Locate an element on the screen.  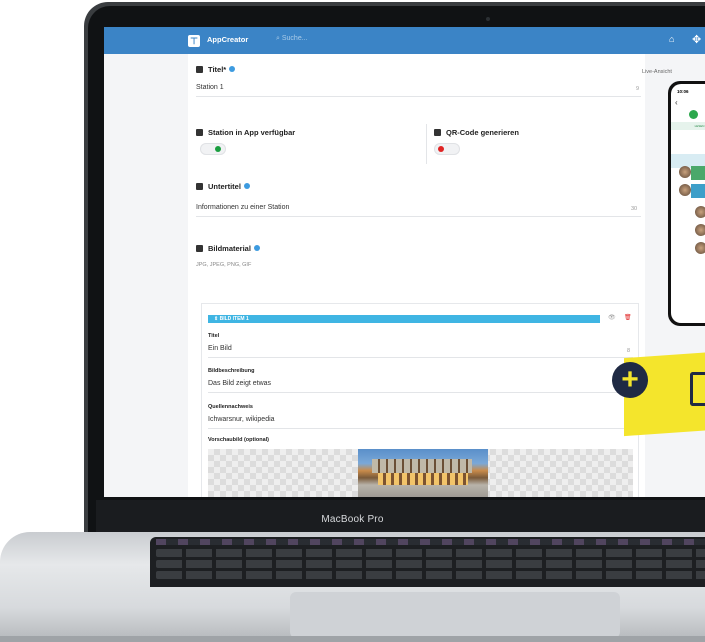
item-title-count: 8 is located at coordinates (629, 351).